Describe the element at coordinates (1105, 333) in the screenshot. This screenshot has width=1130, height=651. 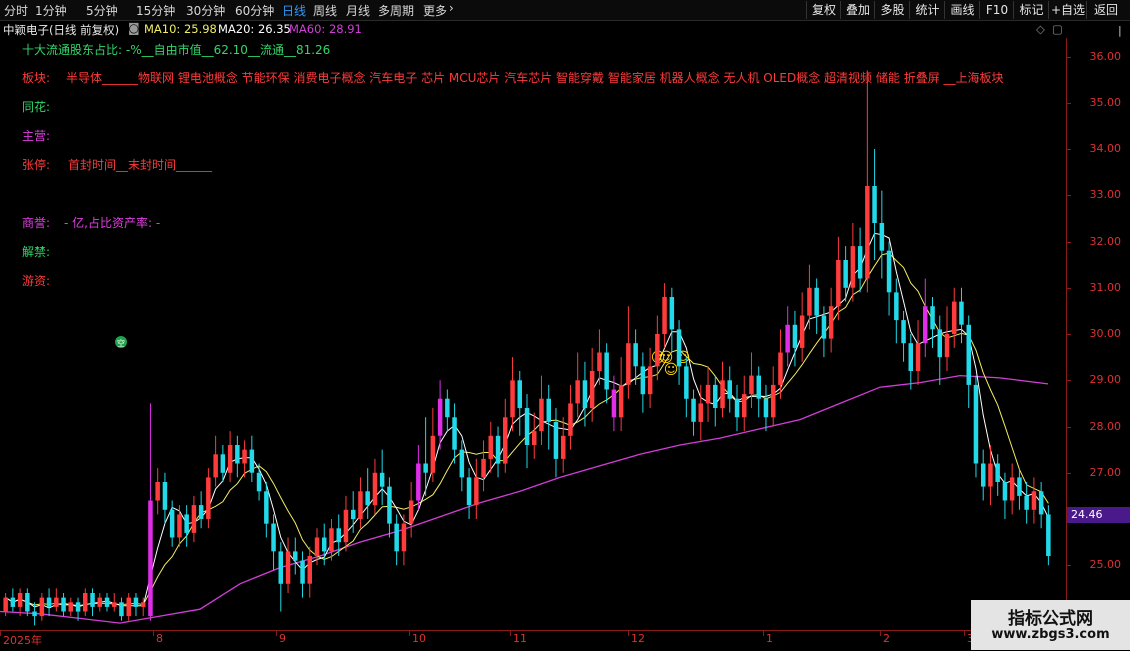
I see `y-tick-label: 30.00` at that location.